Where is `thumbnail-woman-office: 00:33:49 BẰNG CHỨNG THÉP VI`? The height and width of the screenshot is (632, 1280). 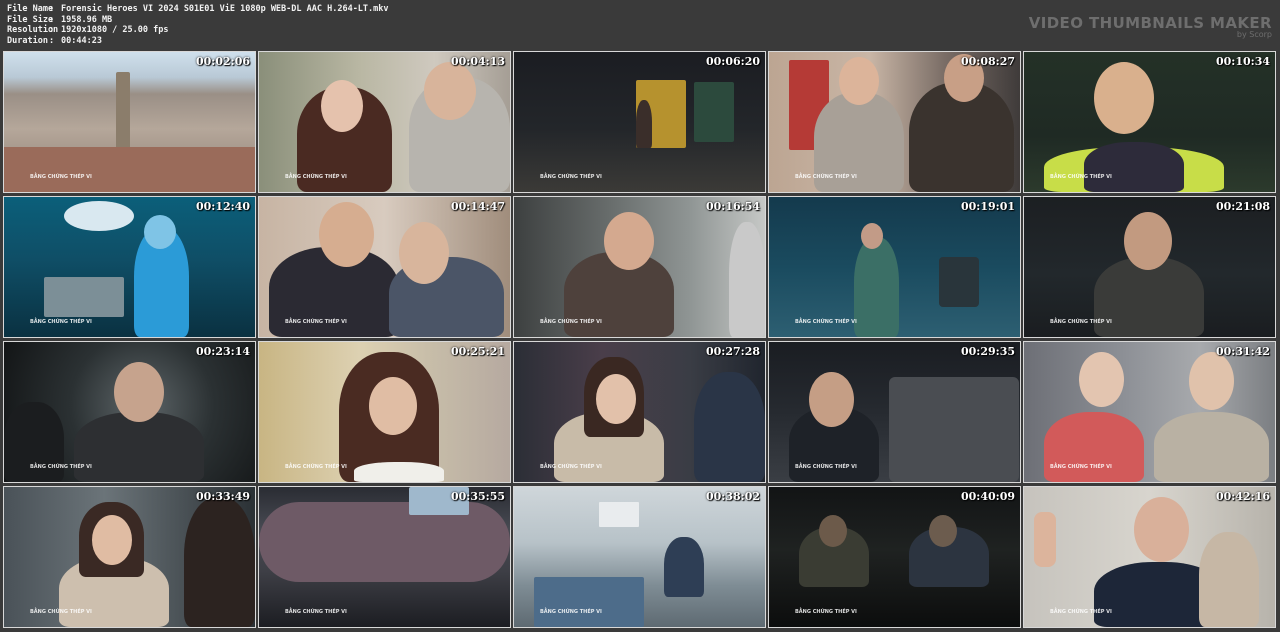 thumbnail-woman-office: 00:33:49 BẰNG CHỨNG THÉP VI is located at coordinates (129, 557).